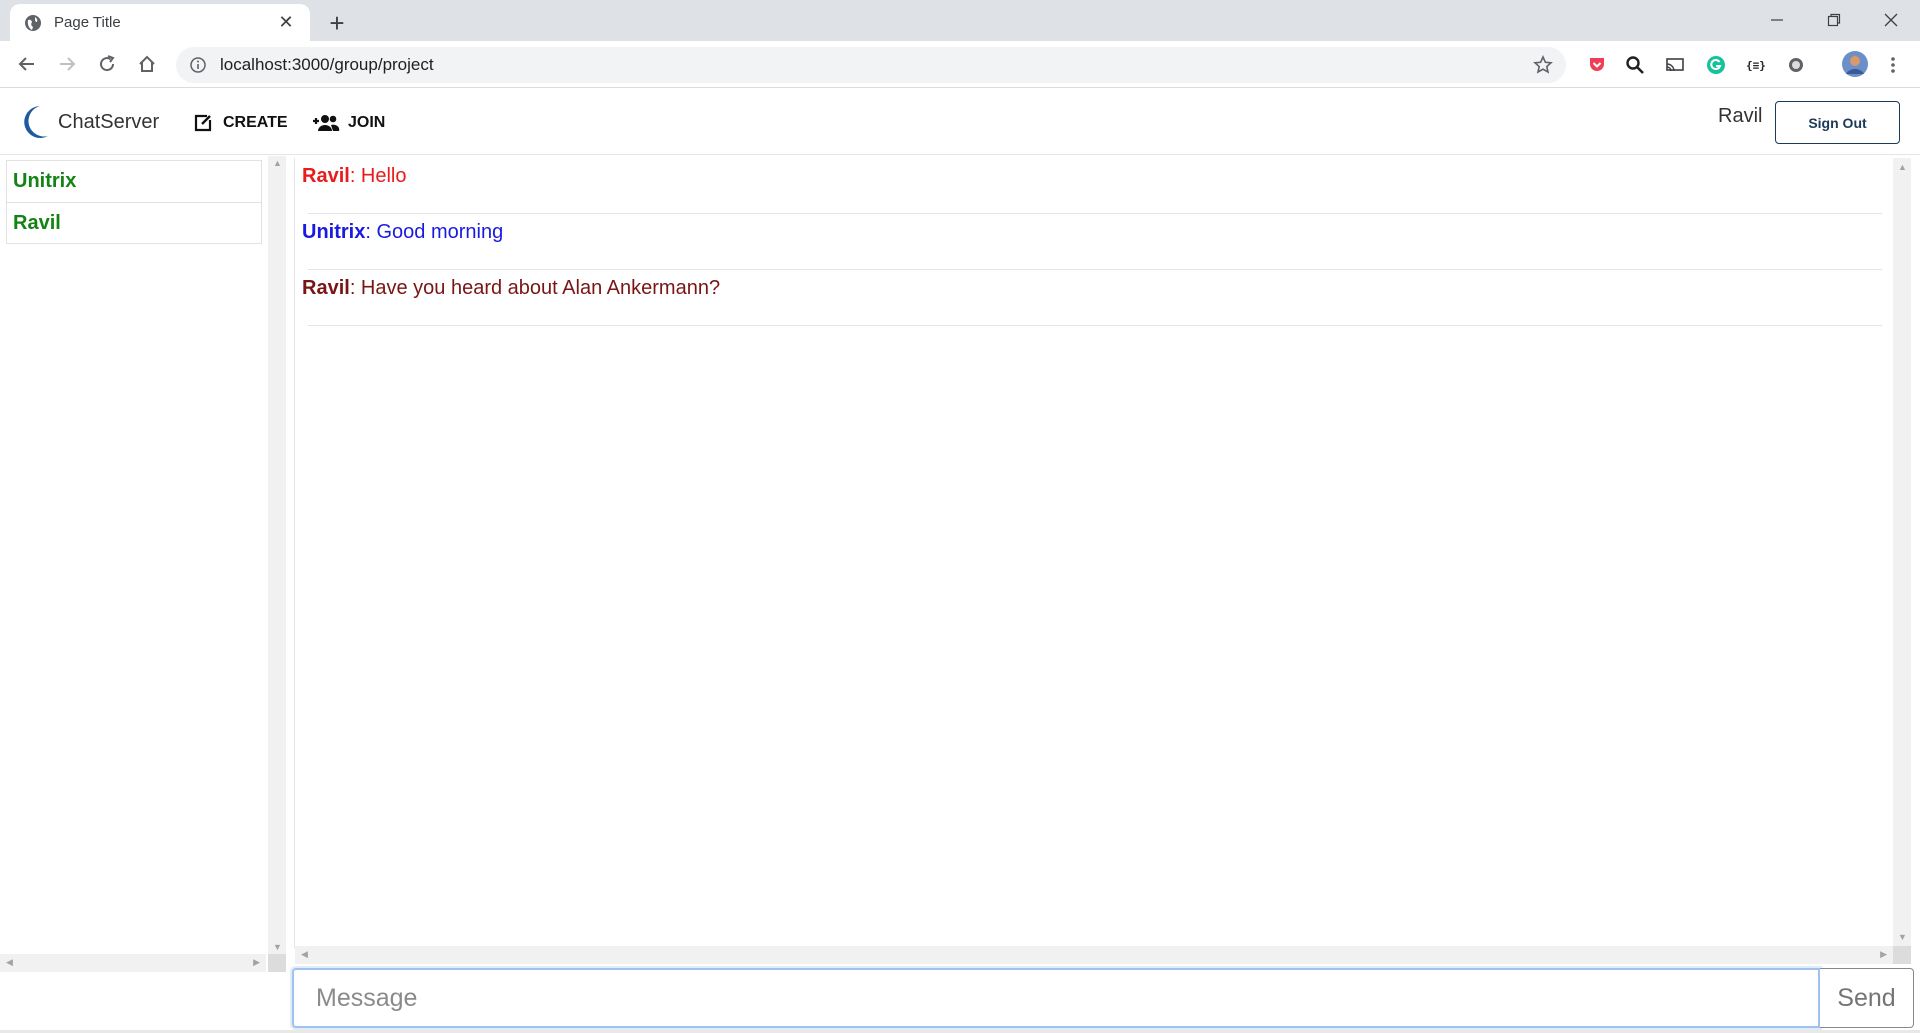  Describe the element at coordinates (134, 223) in the screenshot. I see `member-item: Ravil` at that location.